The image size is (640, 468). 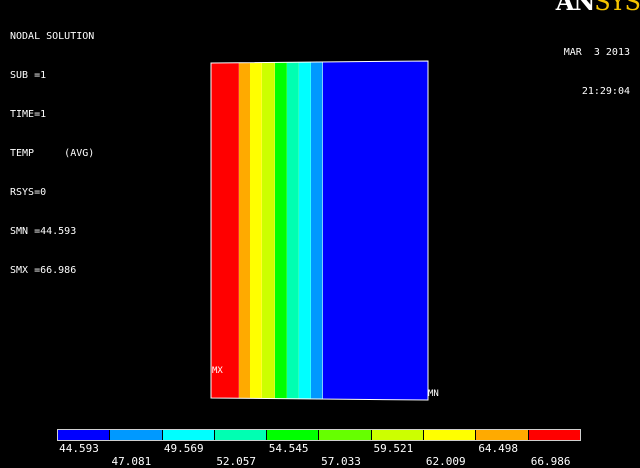 What do you see at coordinates (28, 192) in the screenshot?
I see `coordinate-system-text: RSYS=0` at bounding box center [28, 192].